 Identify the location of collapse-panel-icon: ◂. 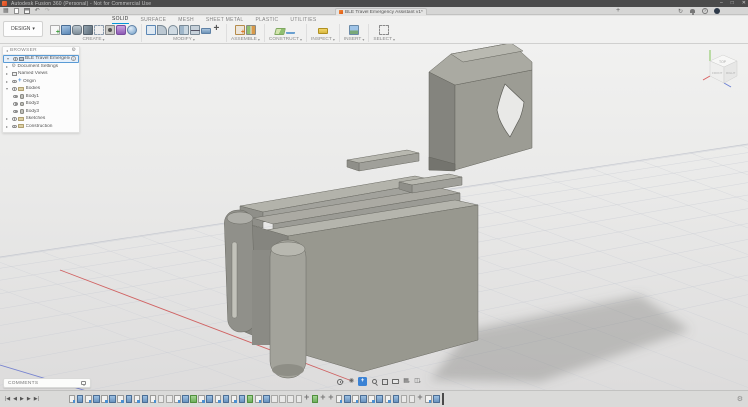
(7, 50).